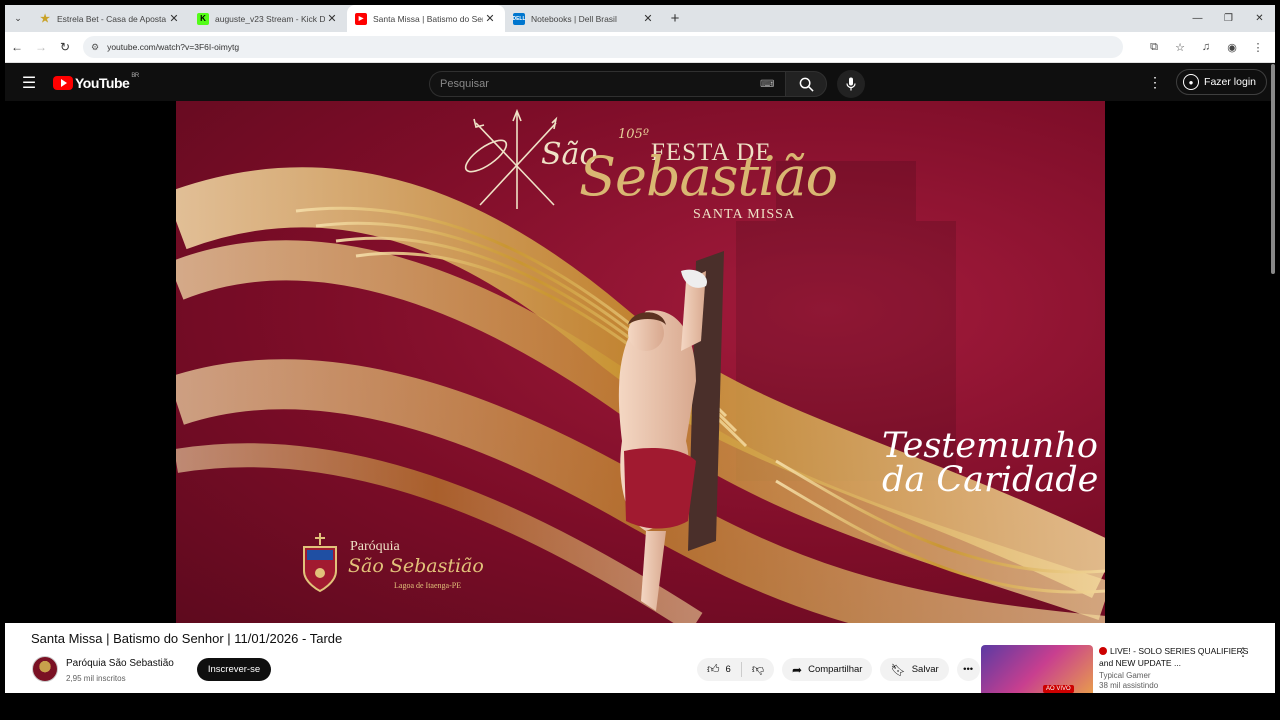 This screenshot has width=1280, height=720. I want to click on restore-icon: ❐, so click(1228, 18).